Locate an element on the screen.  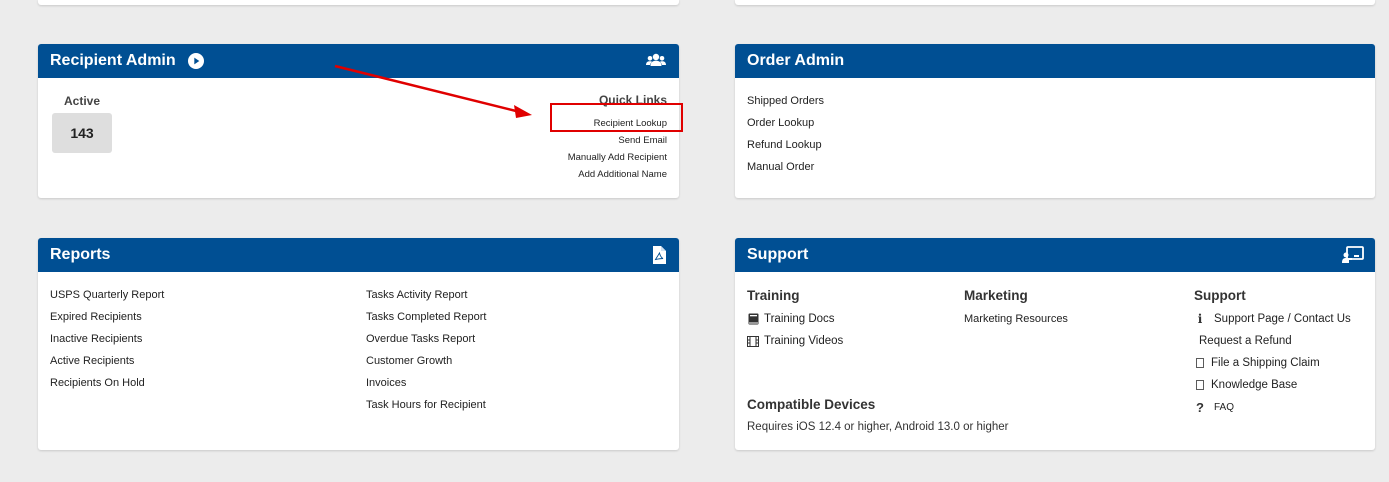
report-active-recipients: Active Recipients is located at coordinates (107, 361).